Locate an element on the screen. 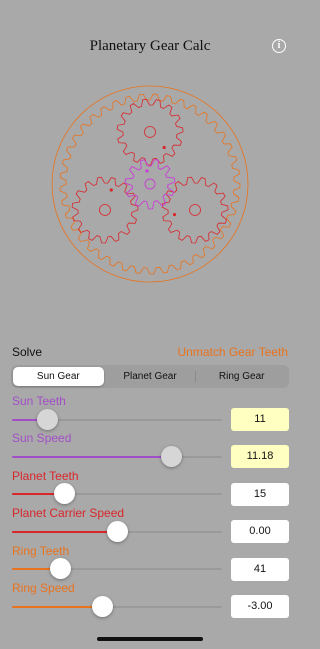  planet-carrier-speed-slider-thumb is located at coordinates (117, 531).